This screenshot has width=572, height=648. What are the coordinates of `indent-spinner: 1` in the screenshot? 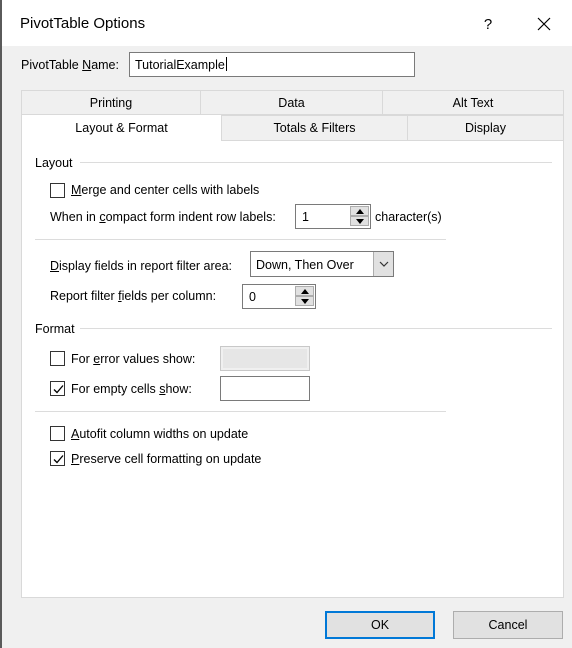 It's located at (333, 216).